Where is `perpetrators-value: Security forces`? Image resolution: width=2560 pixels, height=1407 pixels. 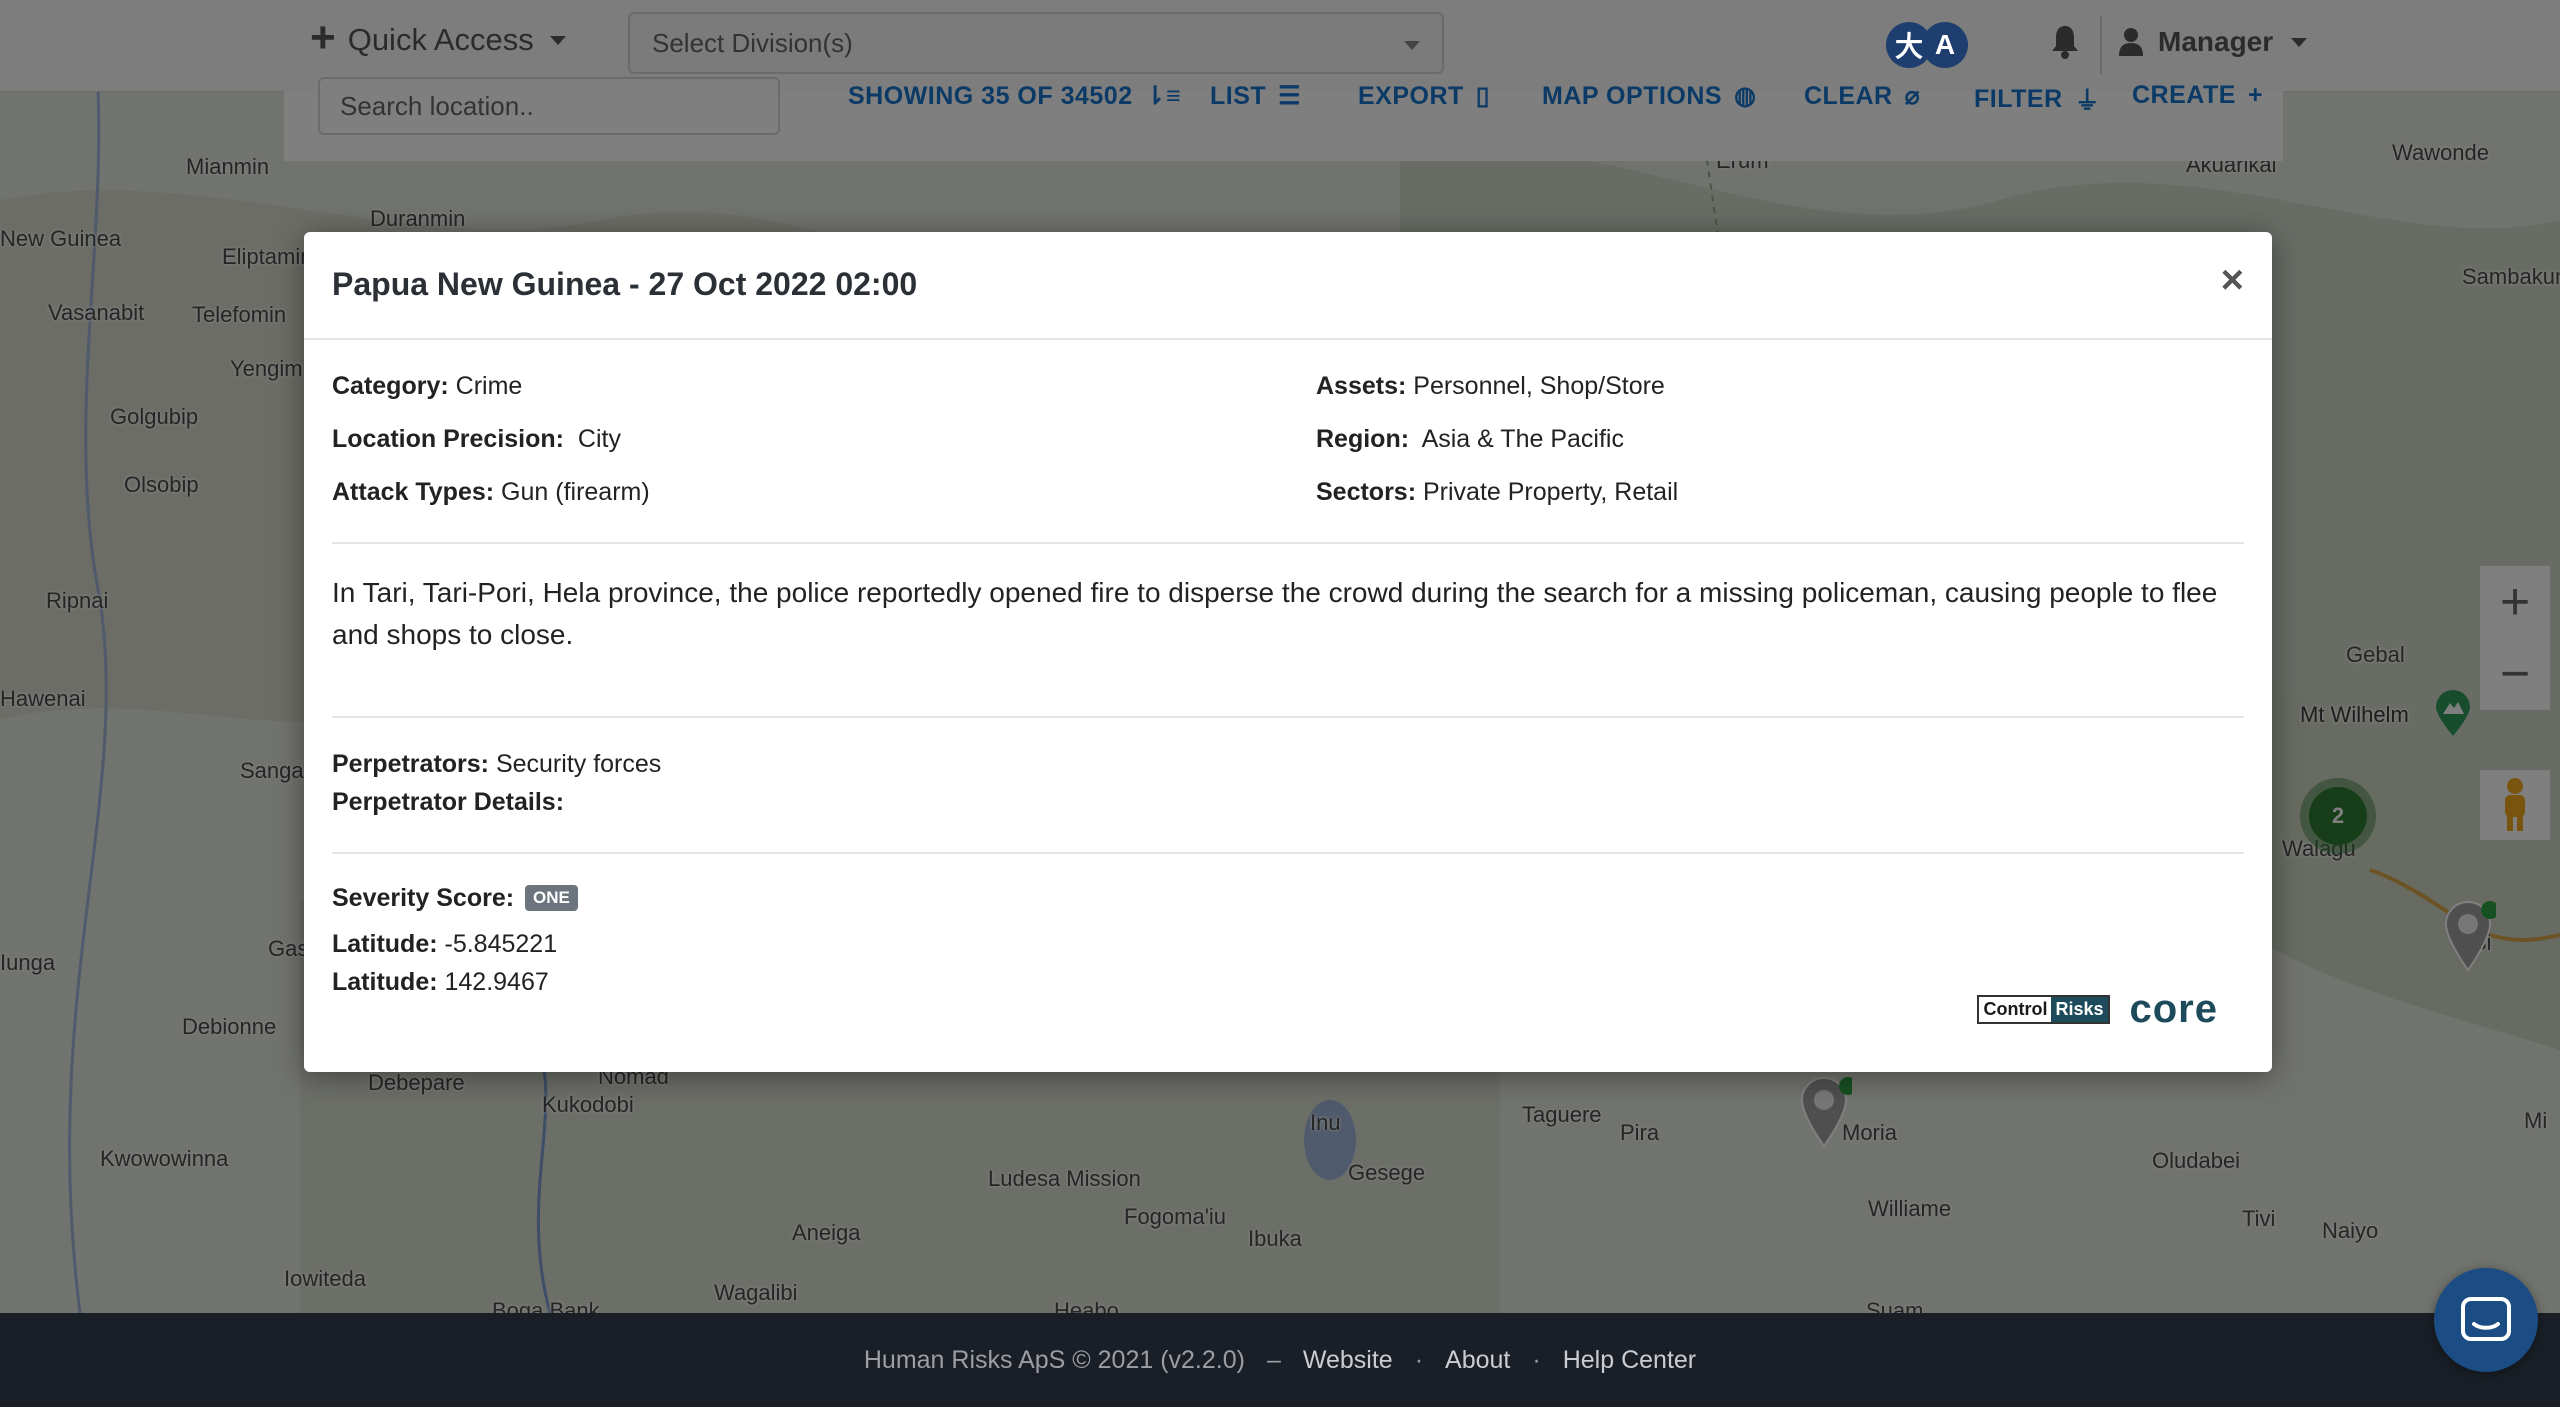 perpetrators-value: Security forces is located at coordinates (578, 764).